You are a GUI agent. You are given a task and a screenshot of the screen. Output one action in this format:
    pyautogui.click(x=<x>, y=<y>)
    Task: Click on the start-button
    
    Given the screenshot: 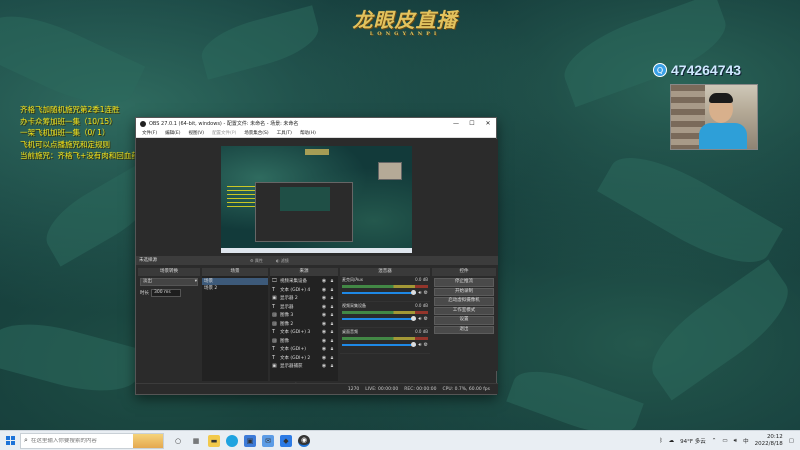 What is the action you would take?
    pyautogui.click(x=10, y=440)
    